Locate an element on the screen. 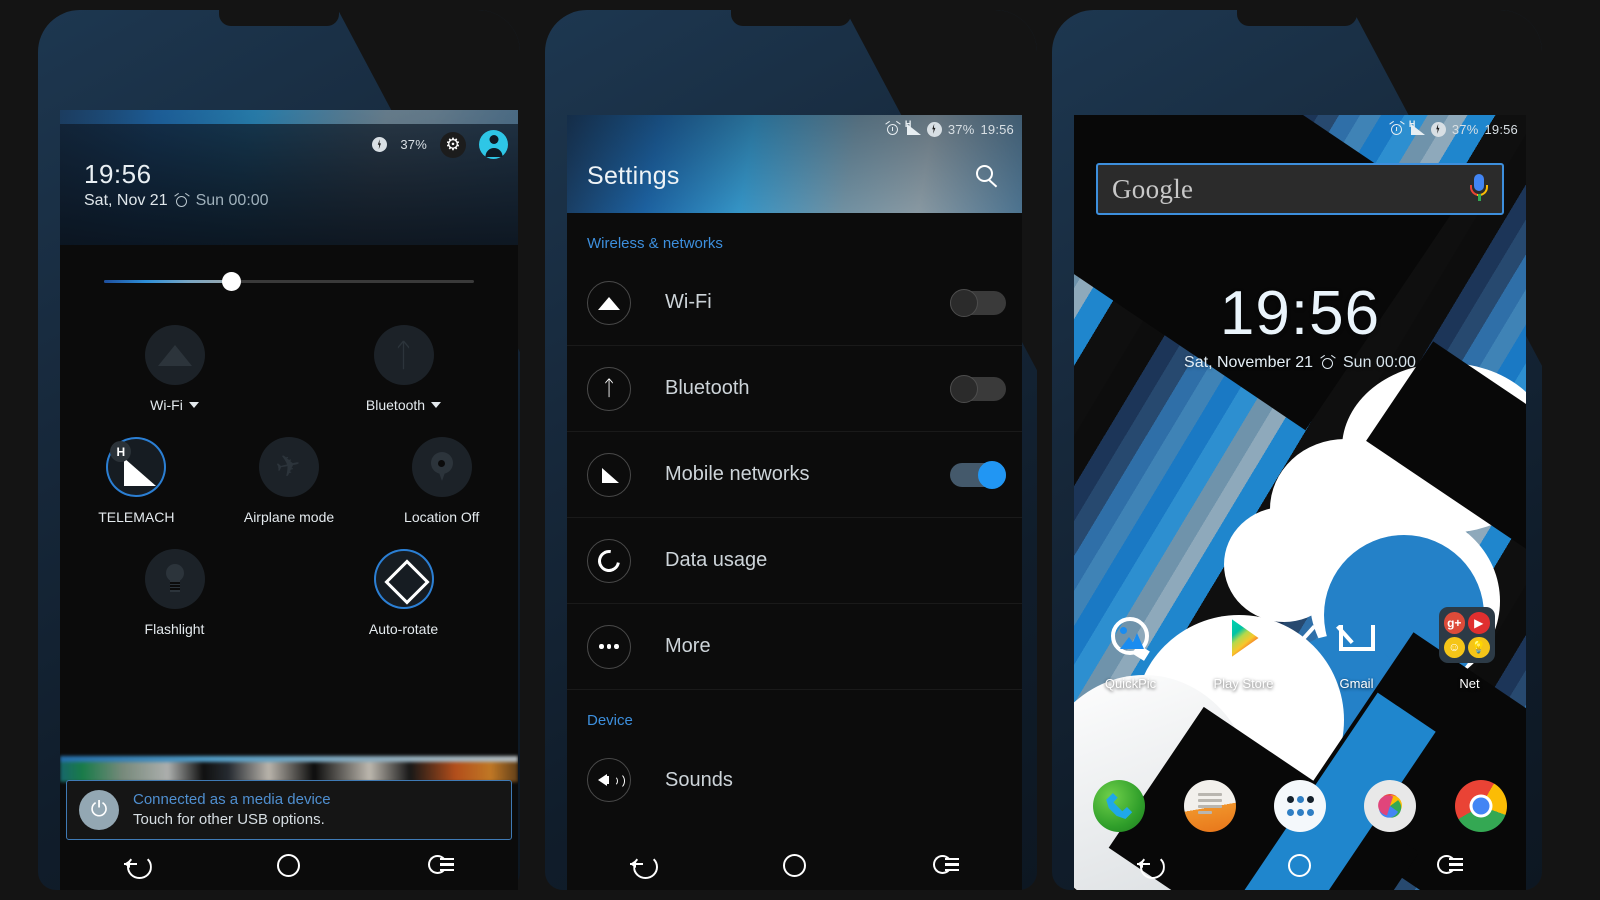 The image size is (1600, 900). app-label: Net is located at coordinates (1469, 683).